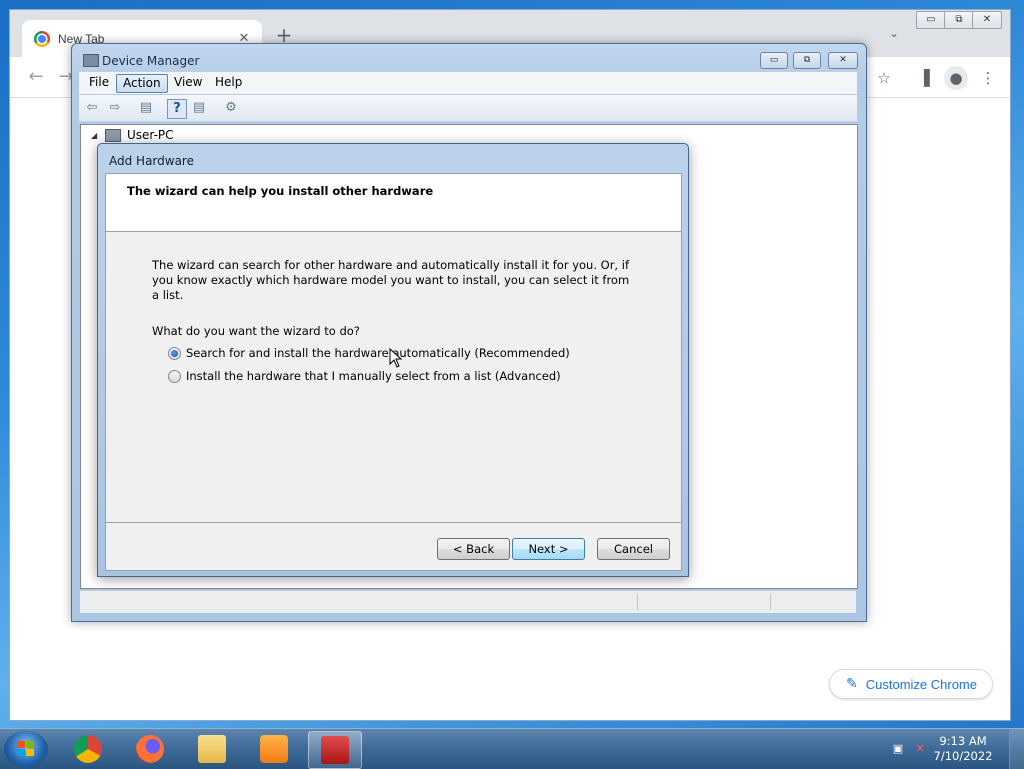 This screenshot has height=769, width=1024. What do you see at coordinates (548, 549) in the screenshot?
I see `next-button: Next >` at bounding box center [548, 549].